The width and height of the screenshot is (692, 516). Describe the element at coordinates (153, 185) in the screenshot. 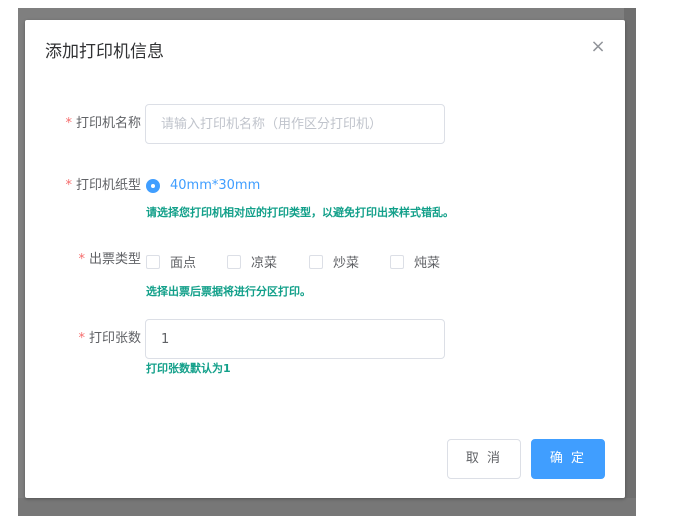

I see `radio-checked-icon` at that location.